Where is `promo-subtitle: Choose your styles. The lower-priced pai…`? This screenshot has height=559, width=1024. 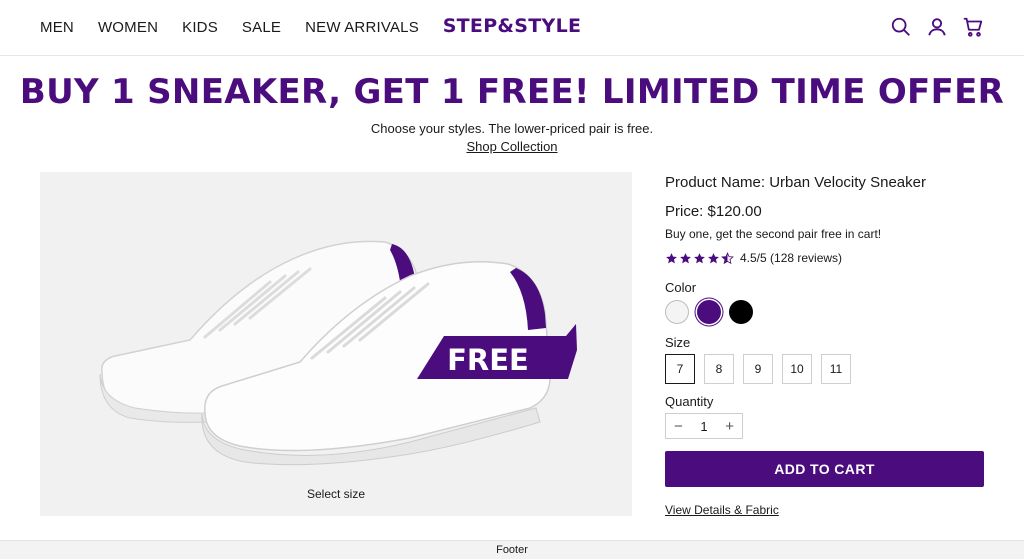 promo-subtitle: Choose your styles. The lower-priced pai… is located at coordinates (512, 128).